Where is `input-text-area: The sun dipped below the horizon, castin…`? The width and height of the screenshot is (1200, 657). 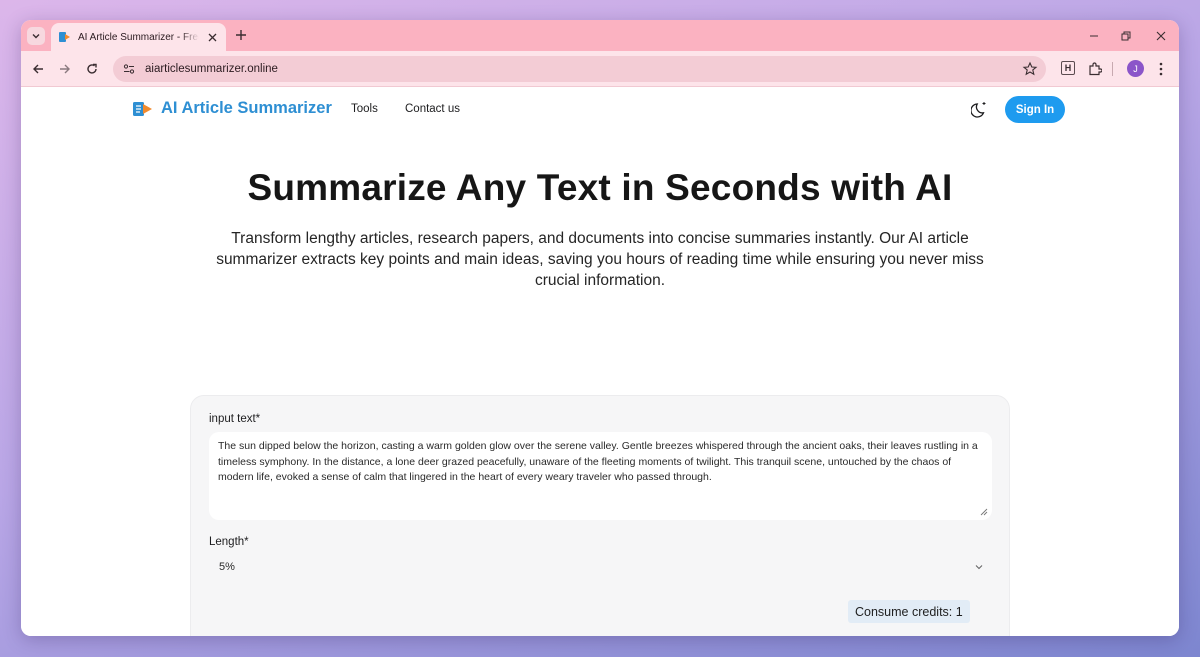 input-text-area: The sun dipped below the horizon, castin… is located at coordinates (600, 476).